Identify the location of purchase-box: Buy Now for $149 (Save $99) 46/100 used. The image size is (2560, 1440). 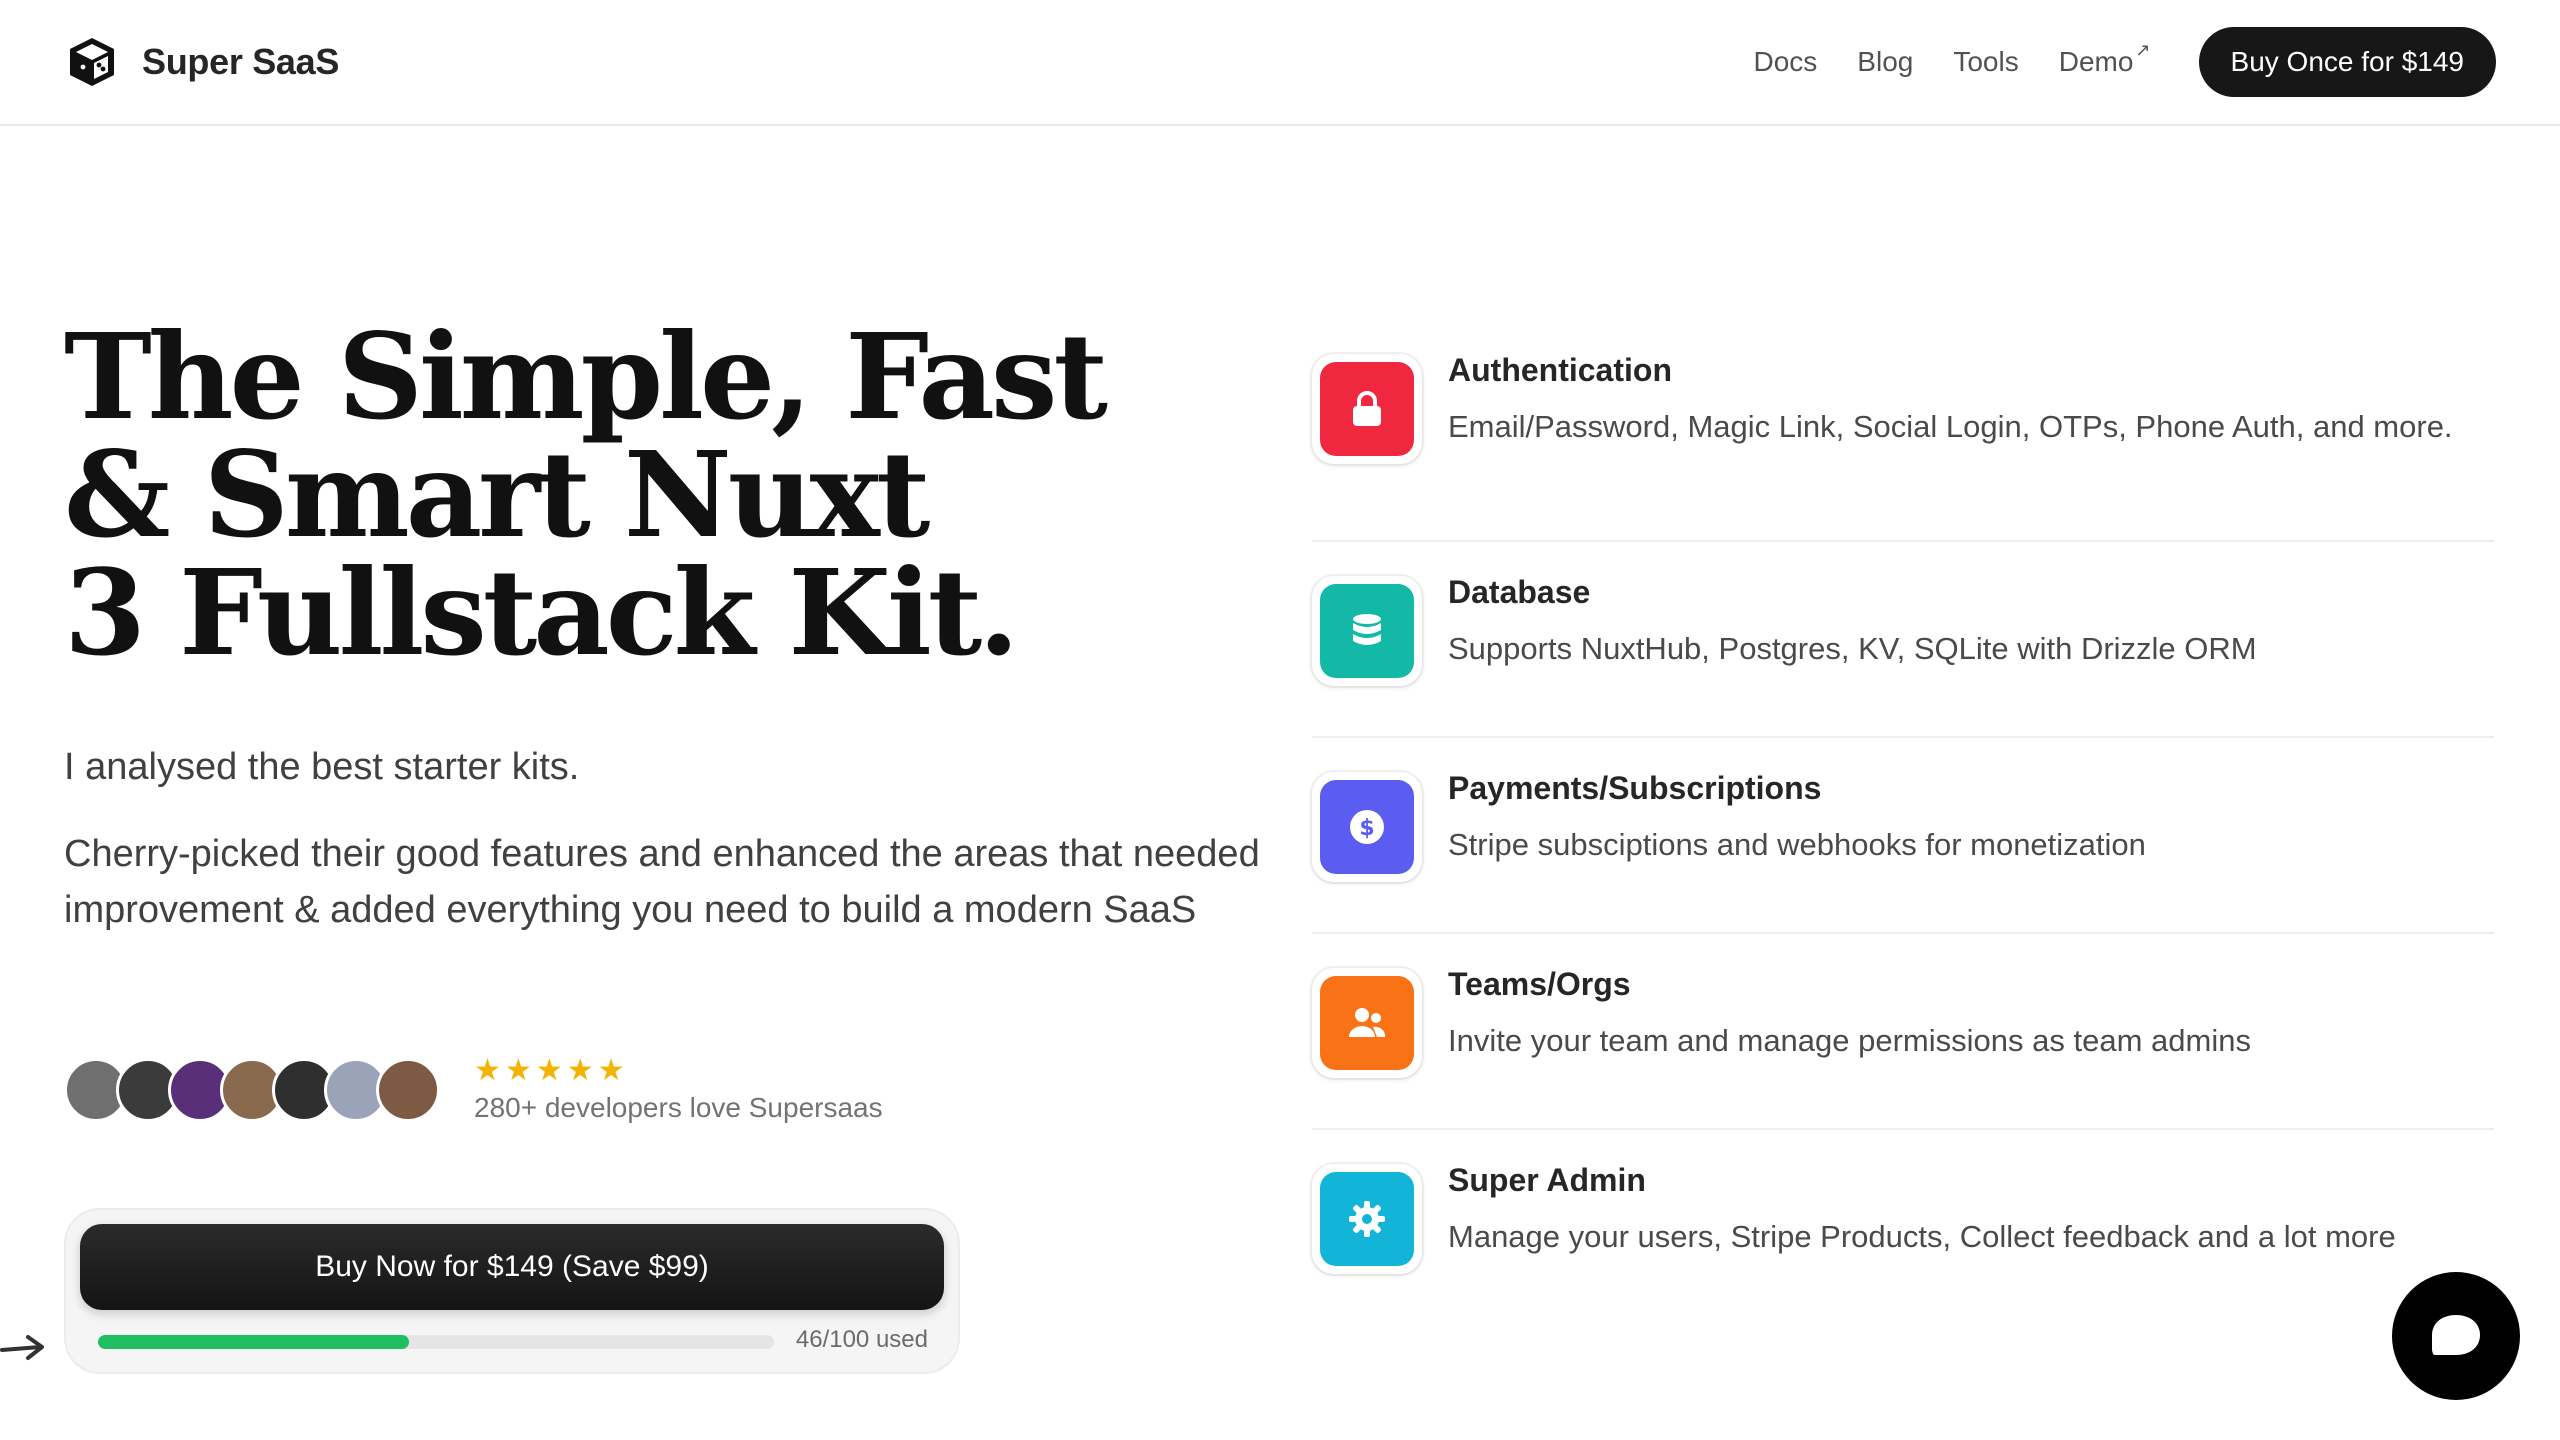
(512, 1291).